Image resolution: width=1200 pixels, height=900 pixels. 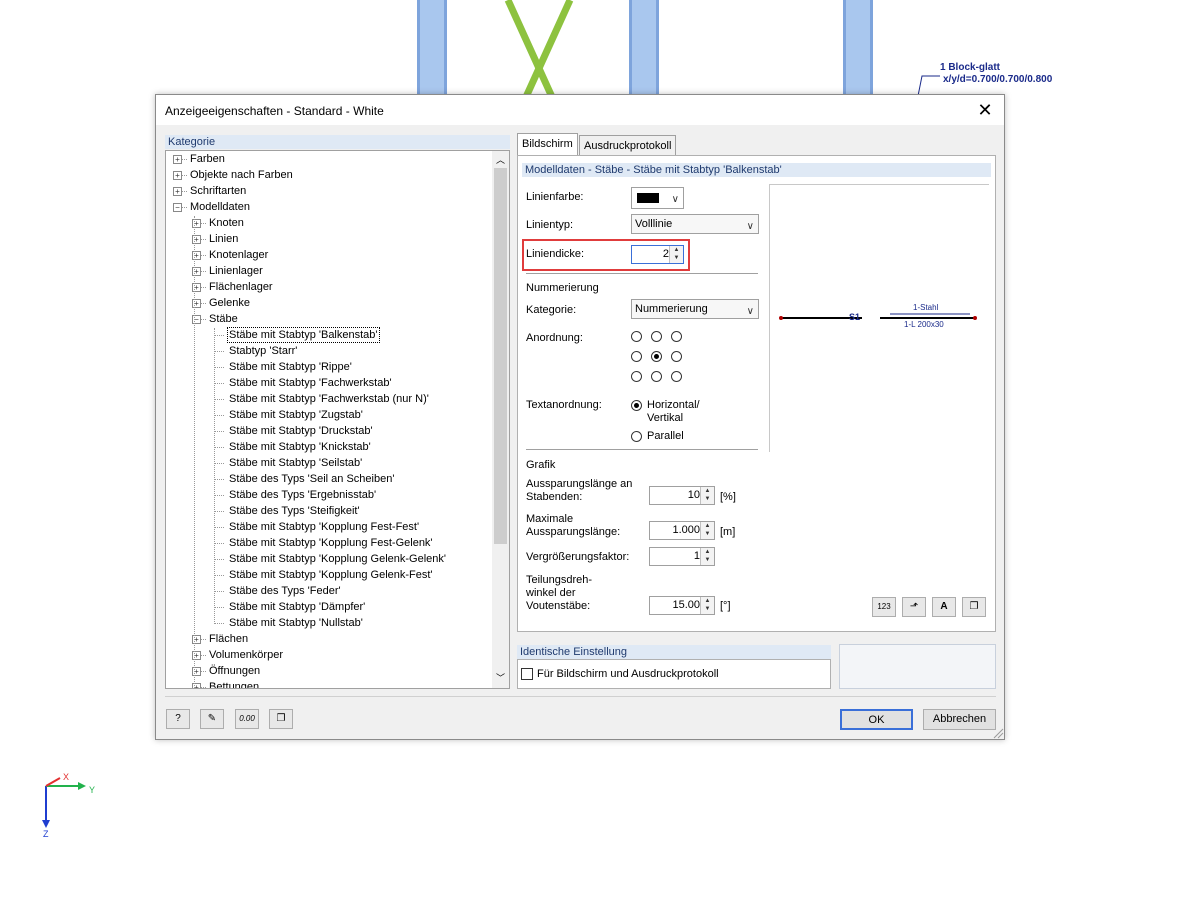 What do you see at coordinates (234, 684) in the screenshot?
I see `tree-item: Bettungen` at bounding box center [234, 684].